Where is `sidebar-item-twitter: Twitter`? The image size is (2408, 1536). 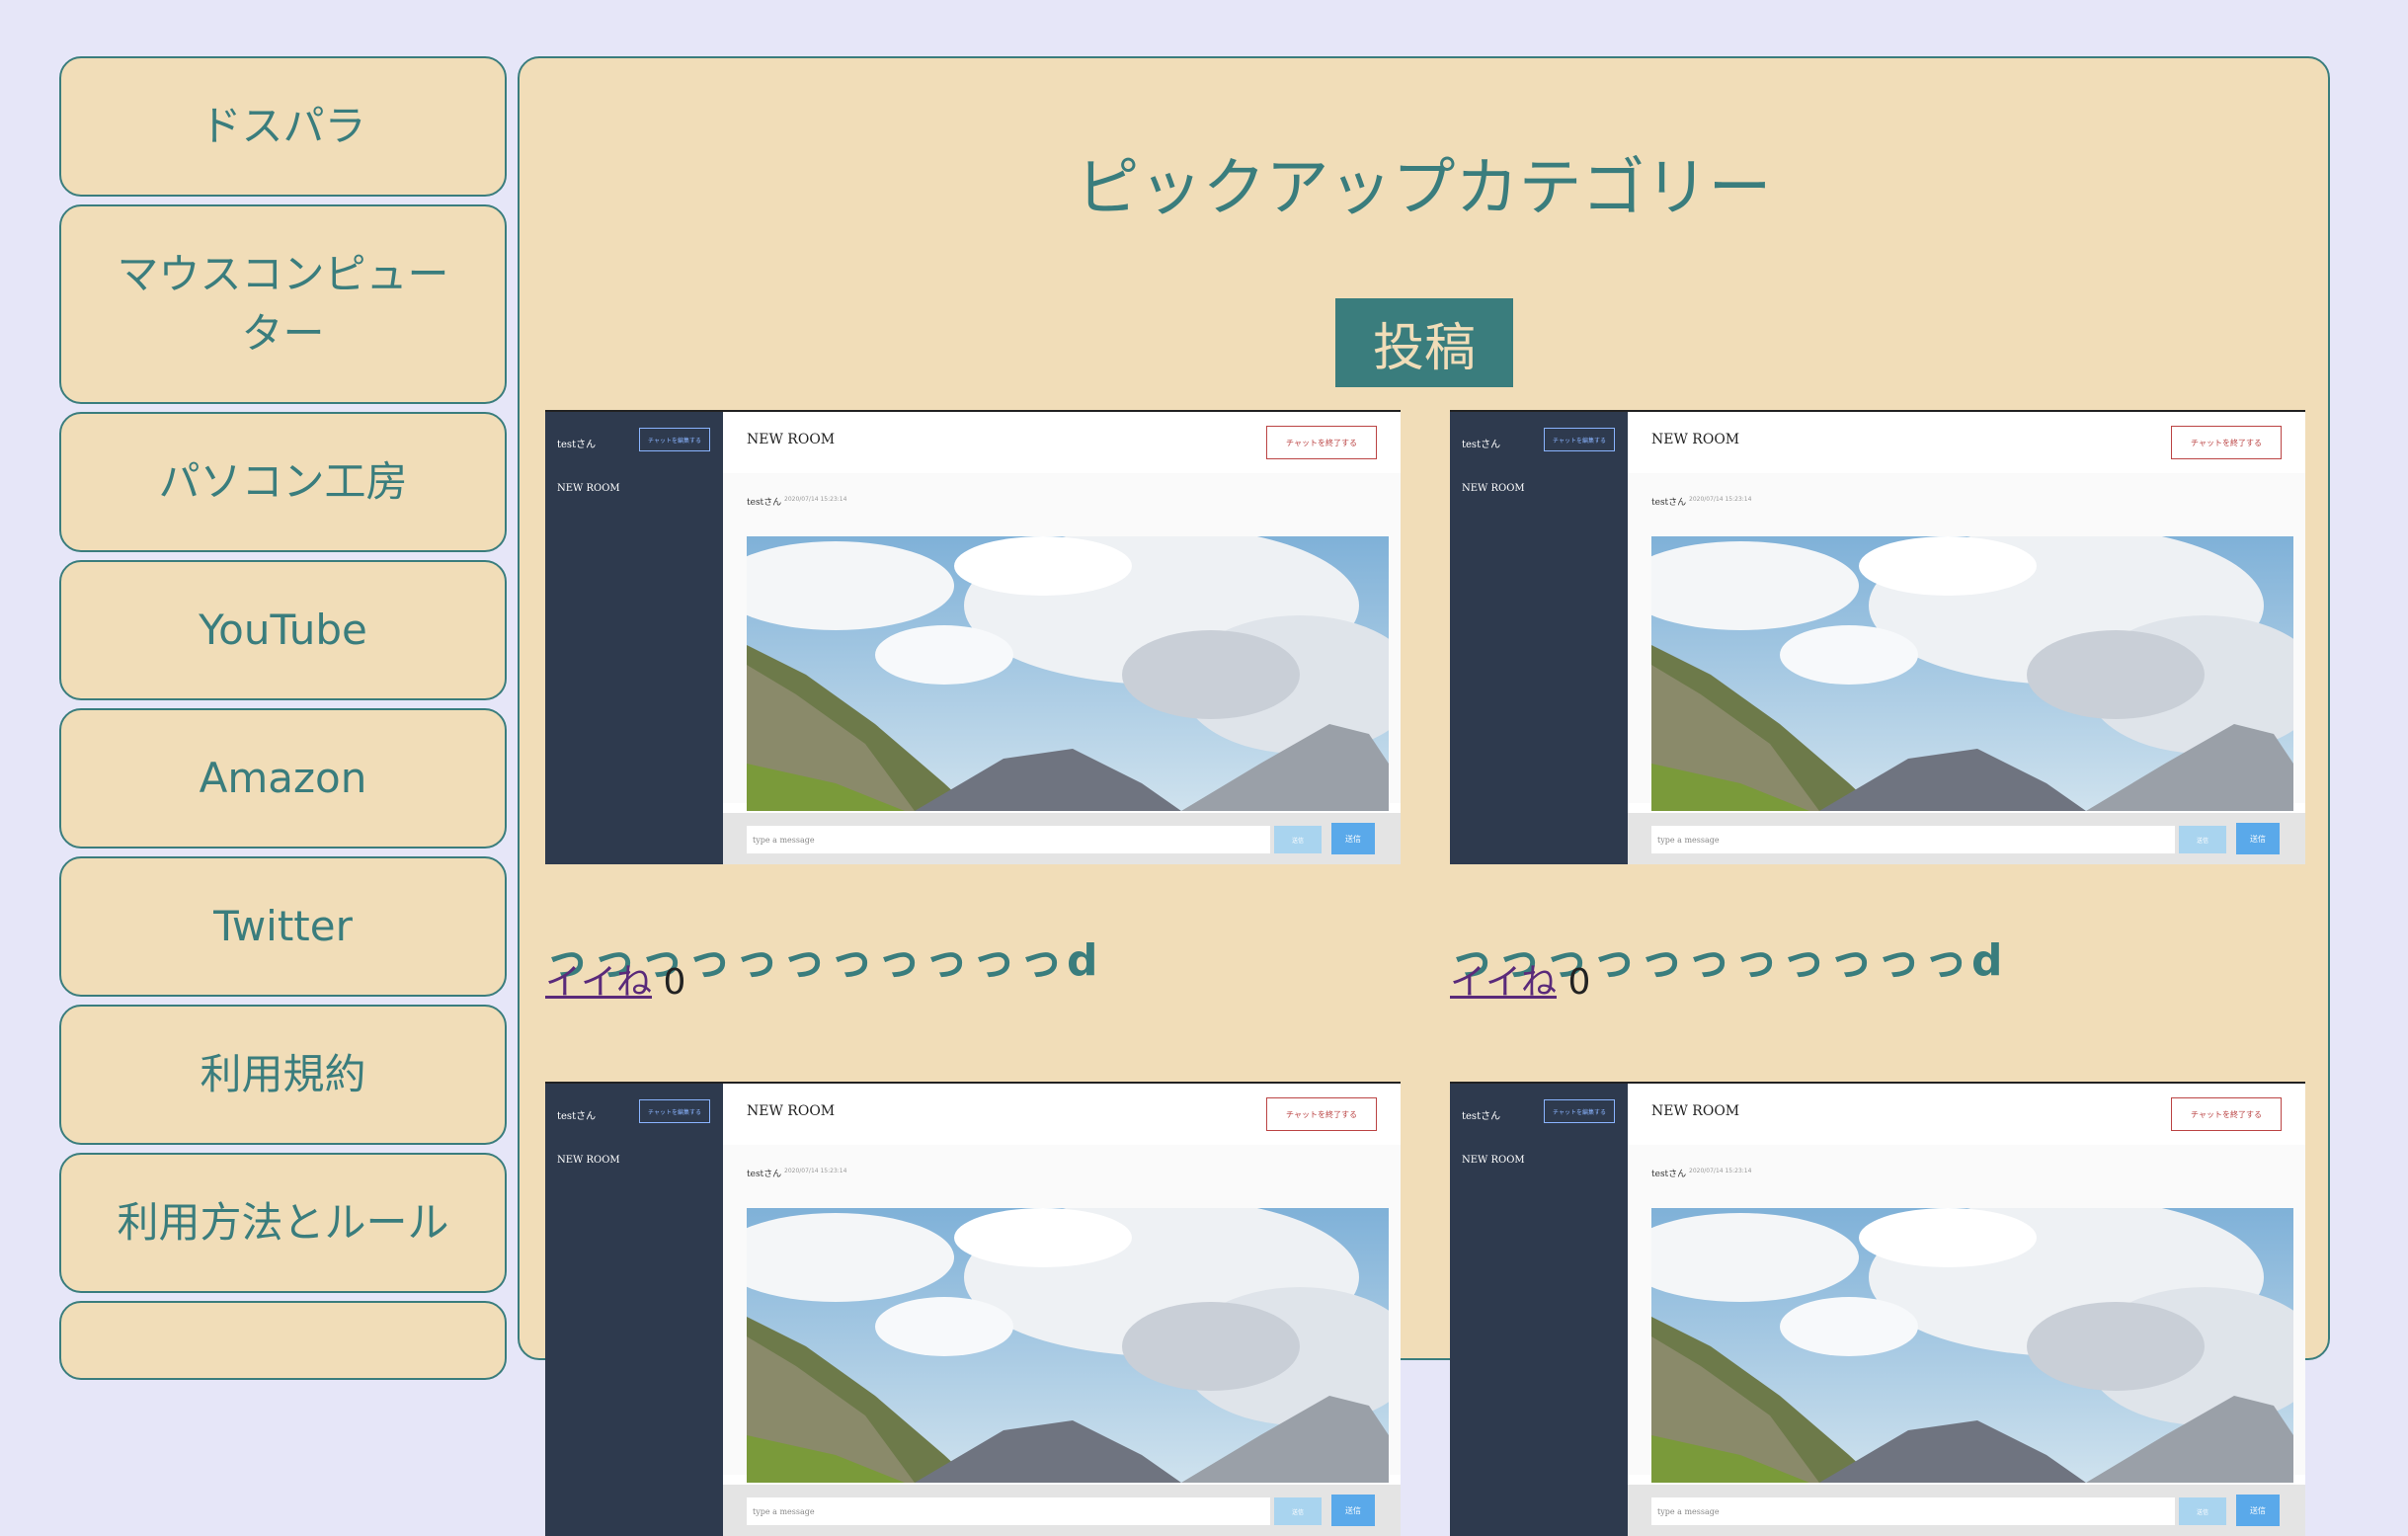 sidebar-item-twitter: Twitter is located at coordinates (283, 926).